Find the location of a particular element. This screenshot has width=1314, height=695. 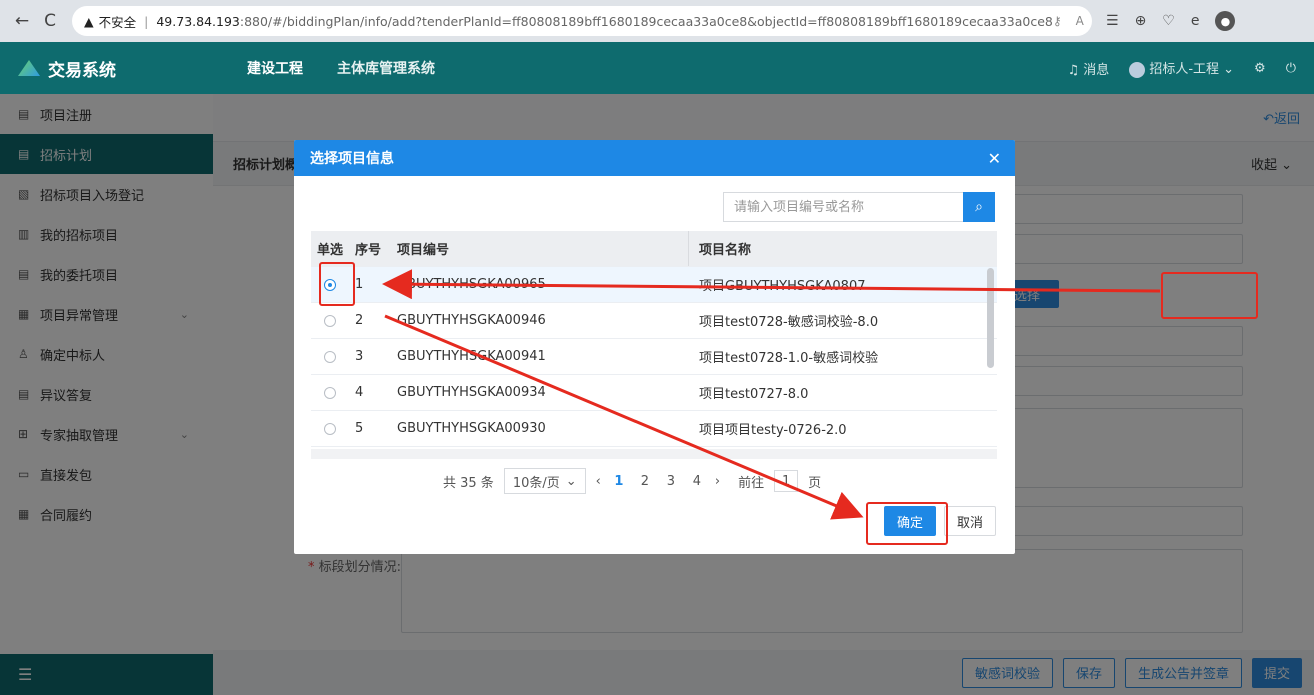

nav-item-entity-library: 主体库管理系统 is located at coordinates (386, 68).